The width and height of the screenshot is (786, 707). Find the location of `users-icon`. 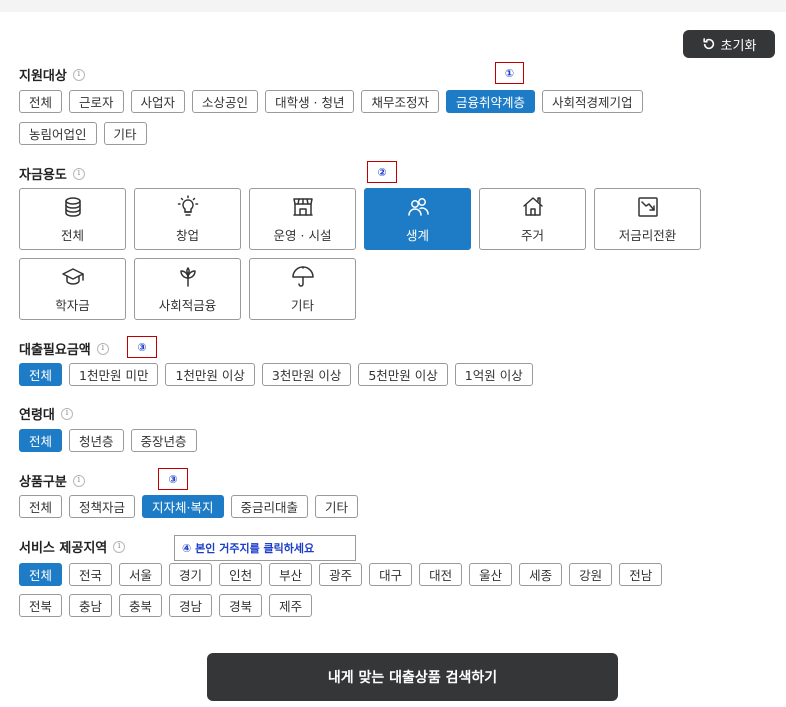

users-icon is located at coordinates (418, 206).